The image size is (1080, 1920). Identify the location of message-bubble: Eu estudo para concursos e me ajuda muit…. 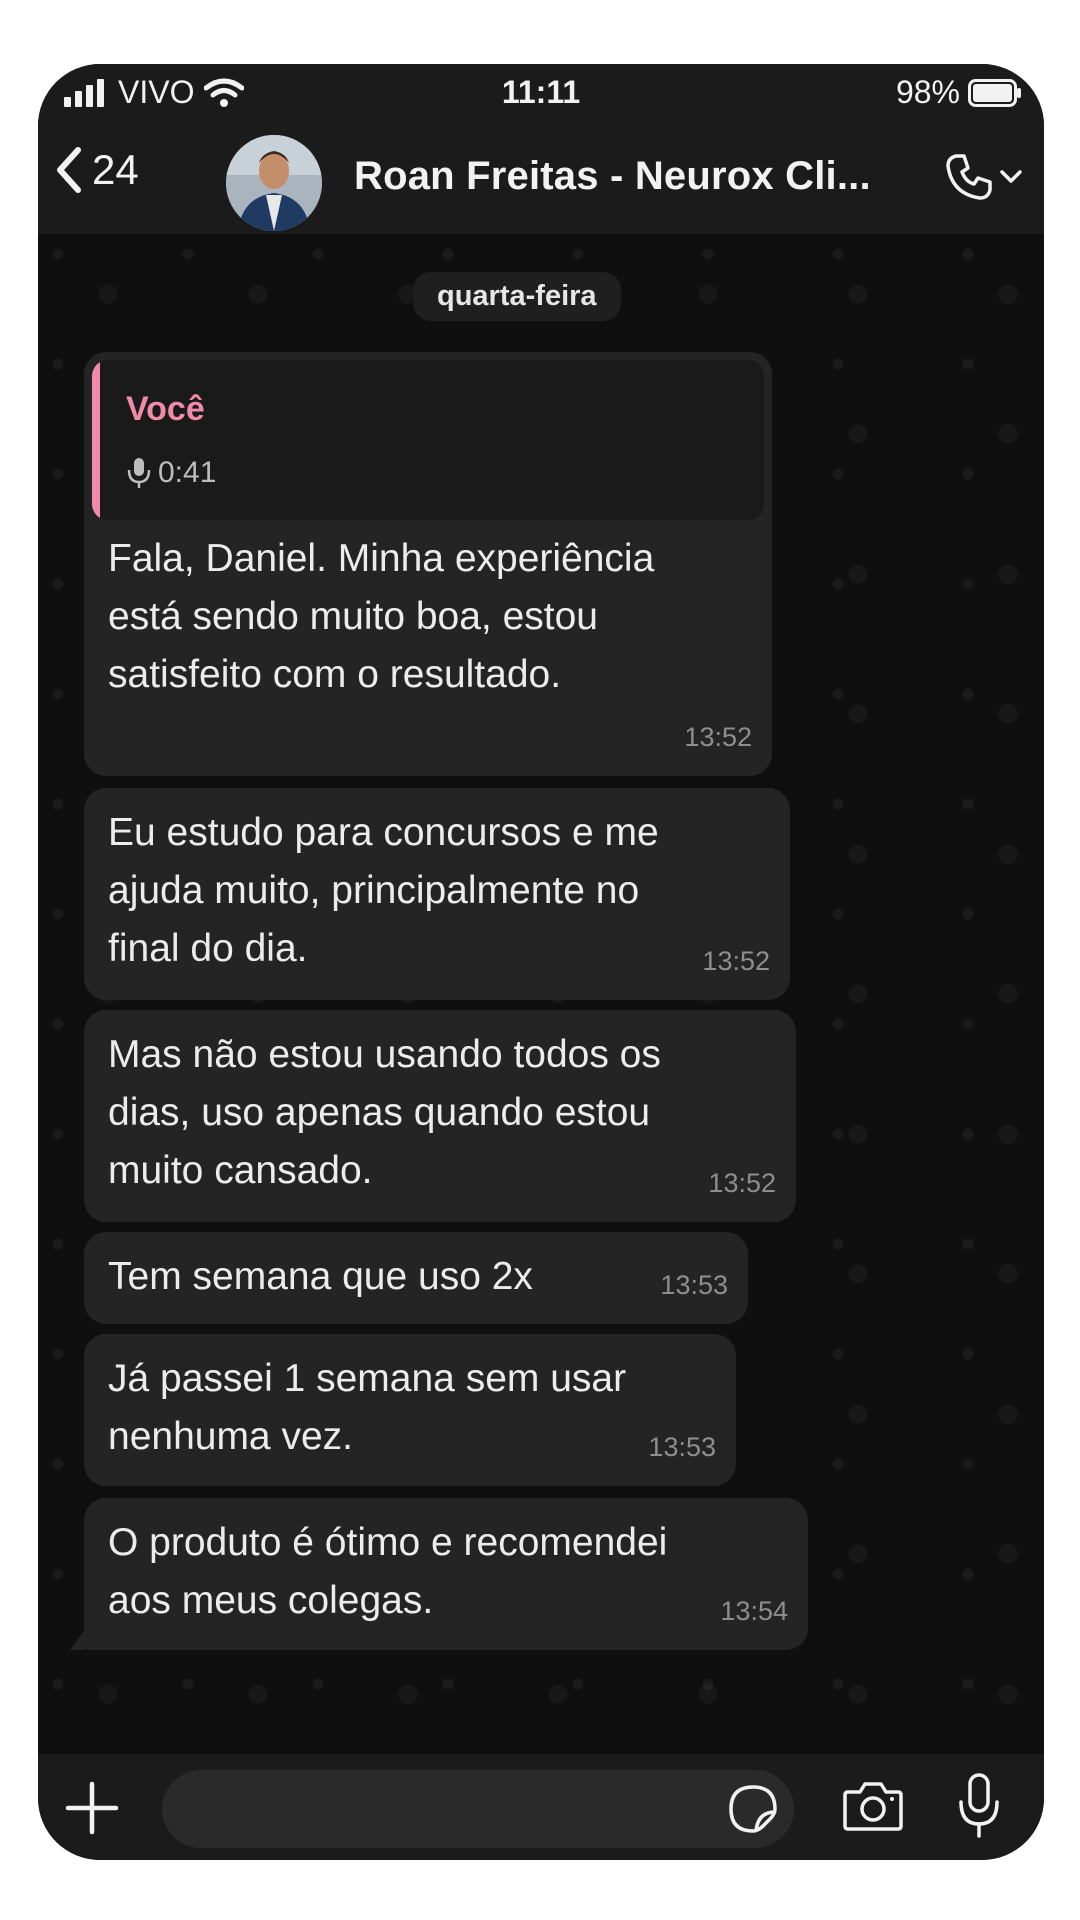
(437, 894).